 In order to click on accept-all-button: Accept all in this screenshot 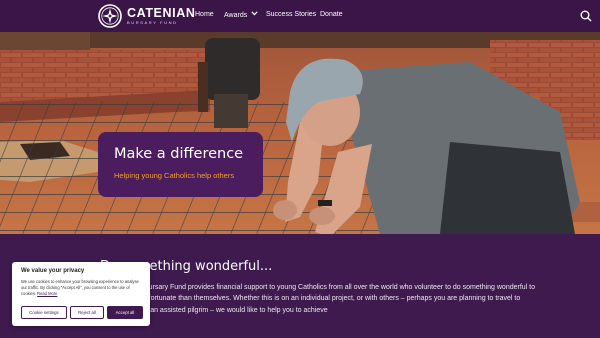, I will do `click(125, 312)`.